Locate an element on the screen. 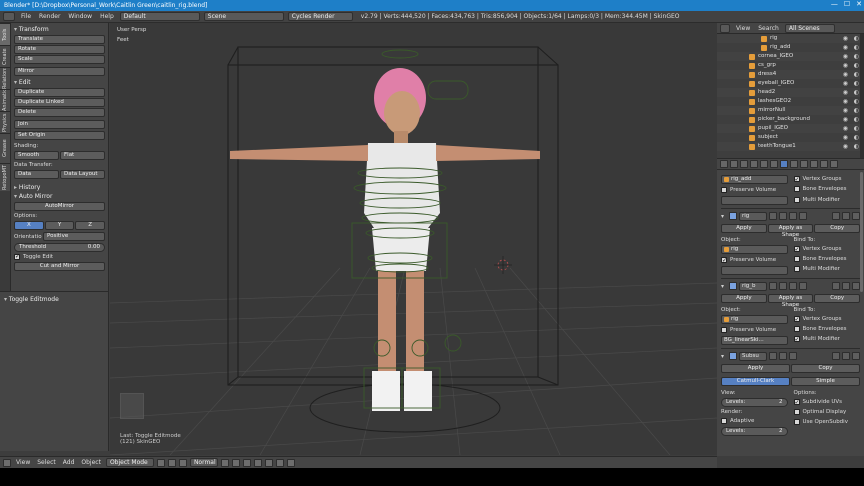  move-down-icon is located at coordinates (846, 286).